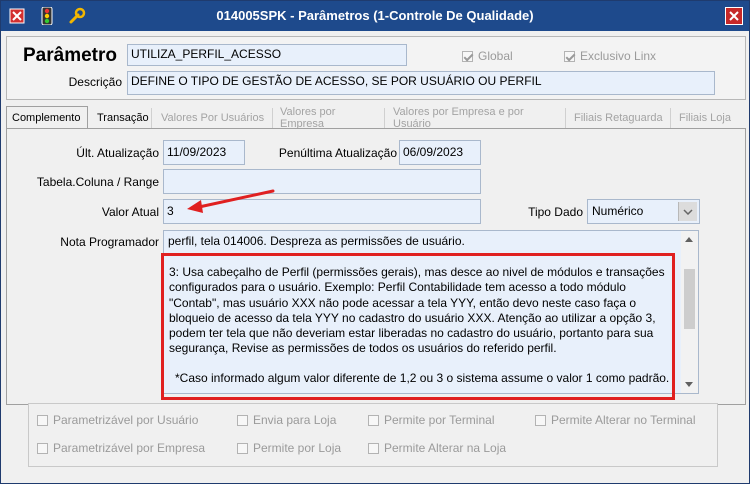 This screenshot has width=750, height=484. I want to click on scroll-down-icon, so click(689, 384).